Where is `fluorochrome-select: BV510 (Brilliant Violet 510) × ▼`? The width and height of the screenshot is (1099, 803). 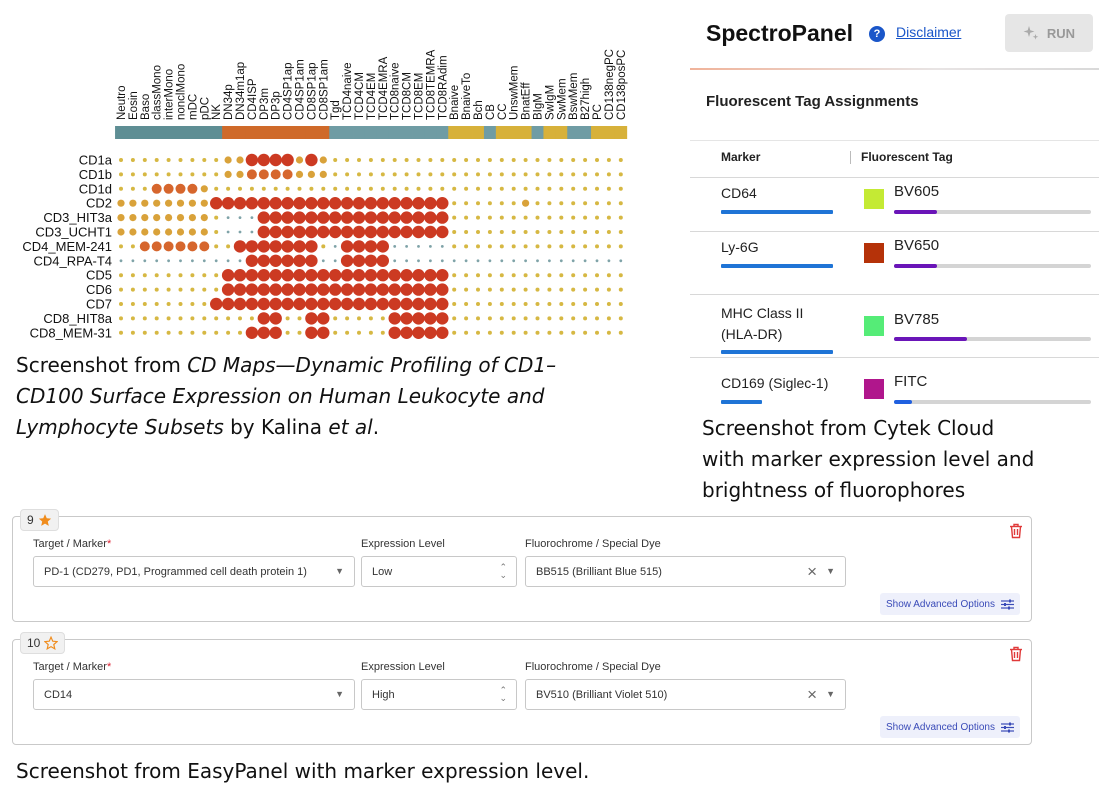 fluorochrome-select: BV510 (Brilliant Violet 510) × ▼ is located at coordinates (685, 694).